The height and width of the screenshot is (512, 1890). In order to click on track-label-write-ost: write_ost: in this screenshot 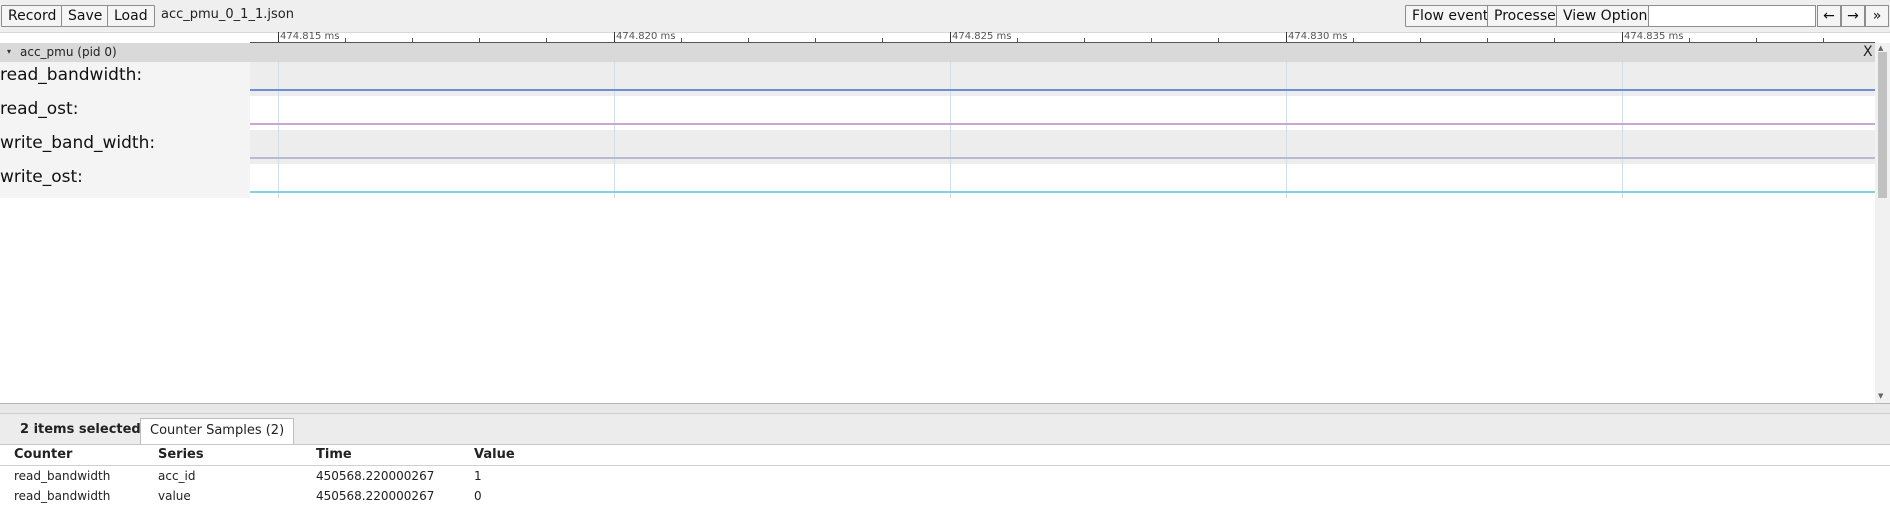, I will do `click(125, 181)`.